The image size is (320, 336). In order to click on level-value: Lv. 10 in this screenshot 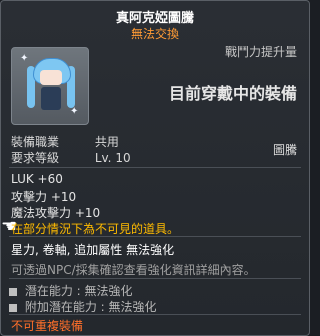, I will do `click(112, 158)`.